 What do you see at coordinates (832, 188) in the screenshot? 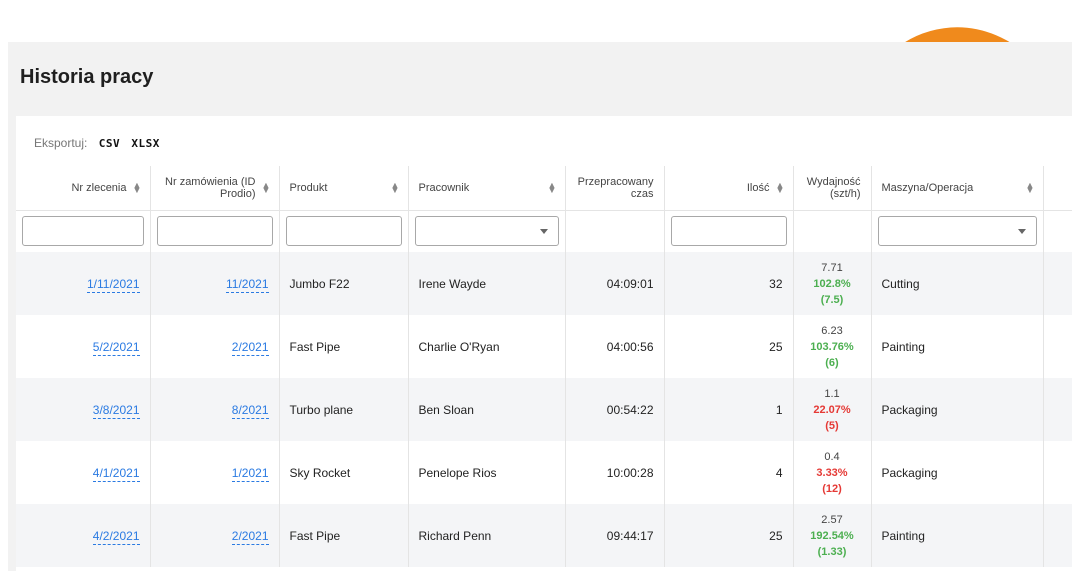
I see `col-header-efficiency: Wydajność (szt/h)` at bounding box center [832, 188].